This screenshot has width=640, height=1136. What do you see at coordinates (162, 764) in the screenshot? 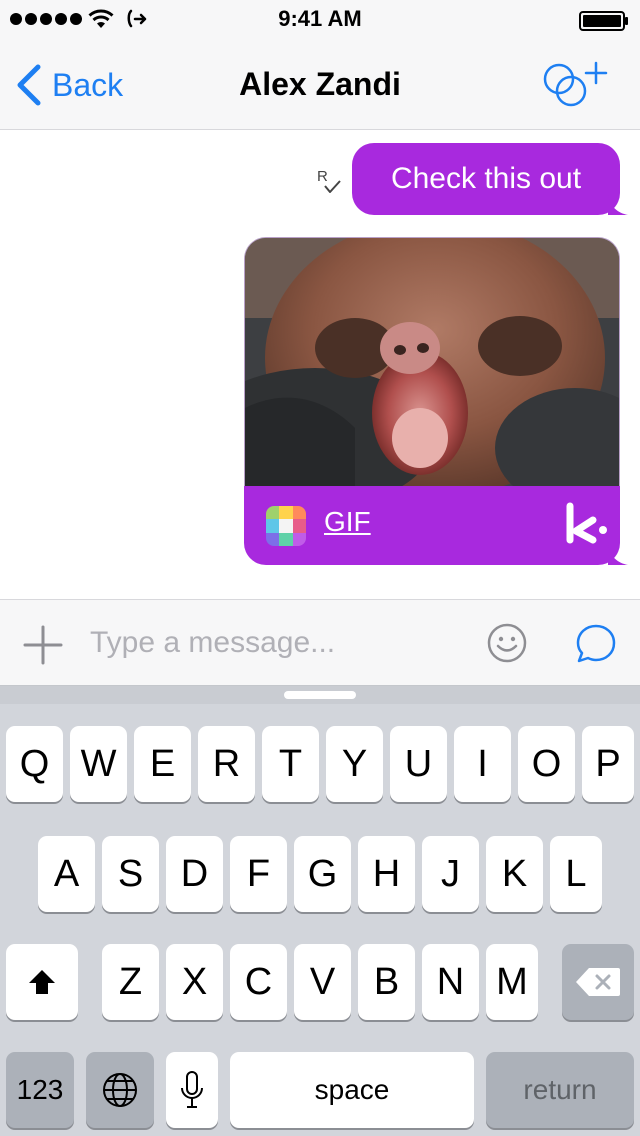
I see `key-e: E` at bounding box center [162, 764].